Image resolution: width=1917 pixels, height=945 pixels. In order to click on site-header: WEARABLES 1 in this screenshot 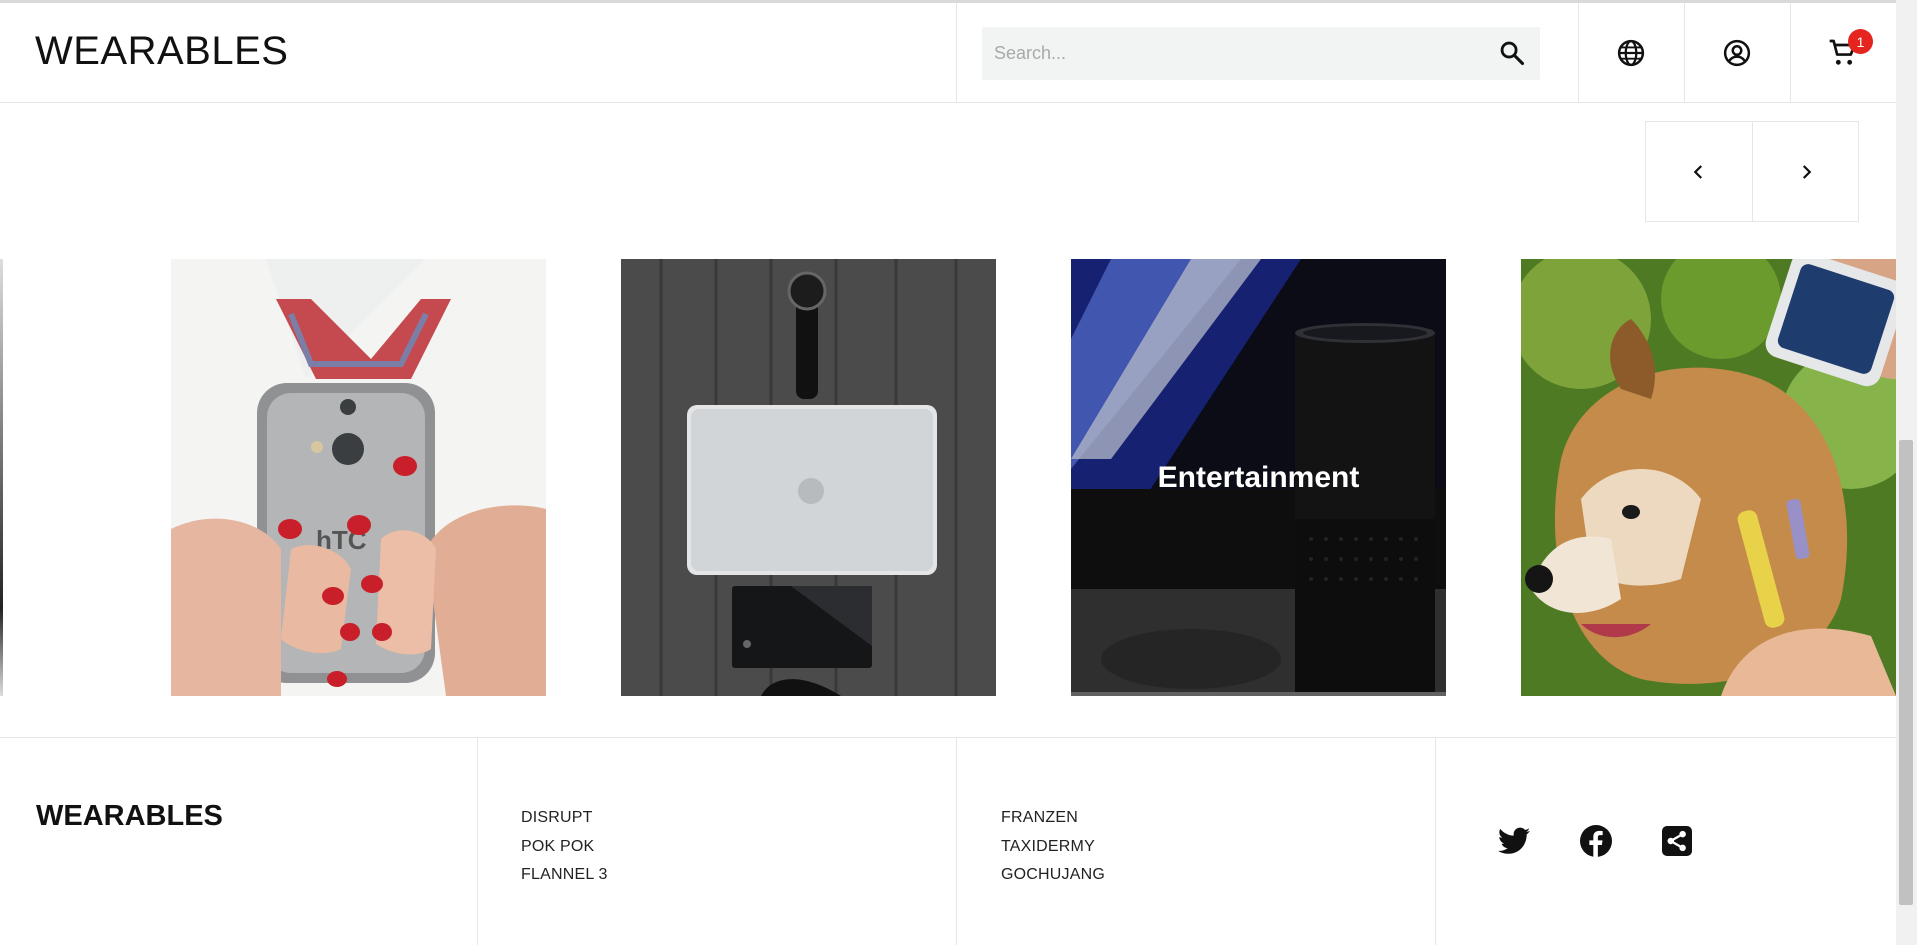, I will do `click(948, 53)`.